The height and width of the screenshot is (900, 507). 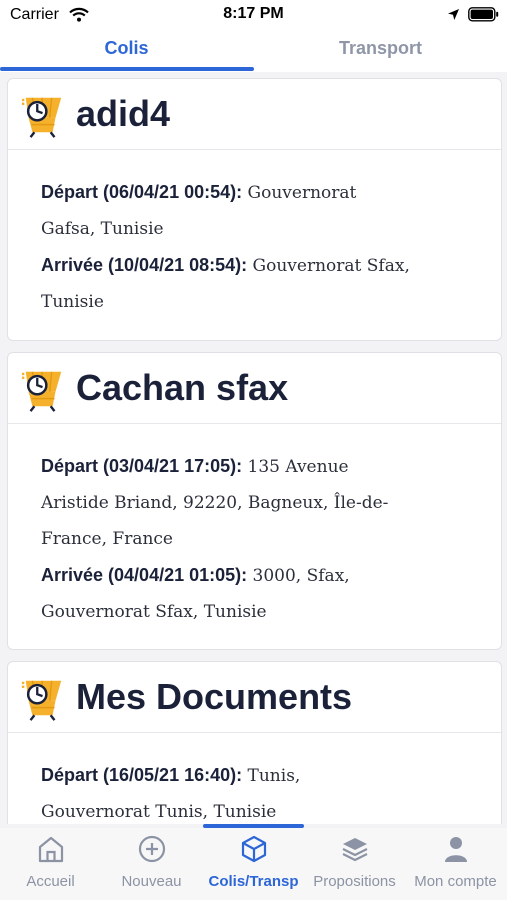 What do you see at coordinates (301, 576) in the screenshot?
I see `arrival-address: 3000, Sfax,` at bounding box center [301, 576].